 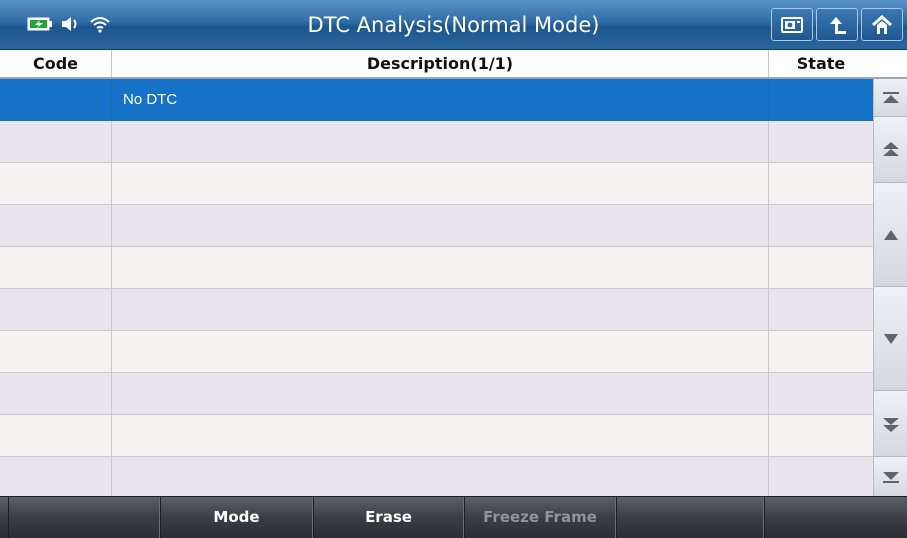 I want to click on scroll-bottom-icon, so click(x=891, y=477).